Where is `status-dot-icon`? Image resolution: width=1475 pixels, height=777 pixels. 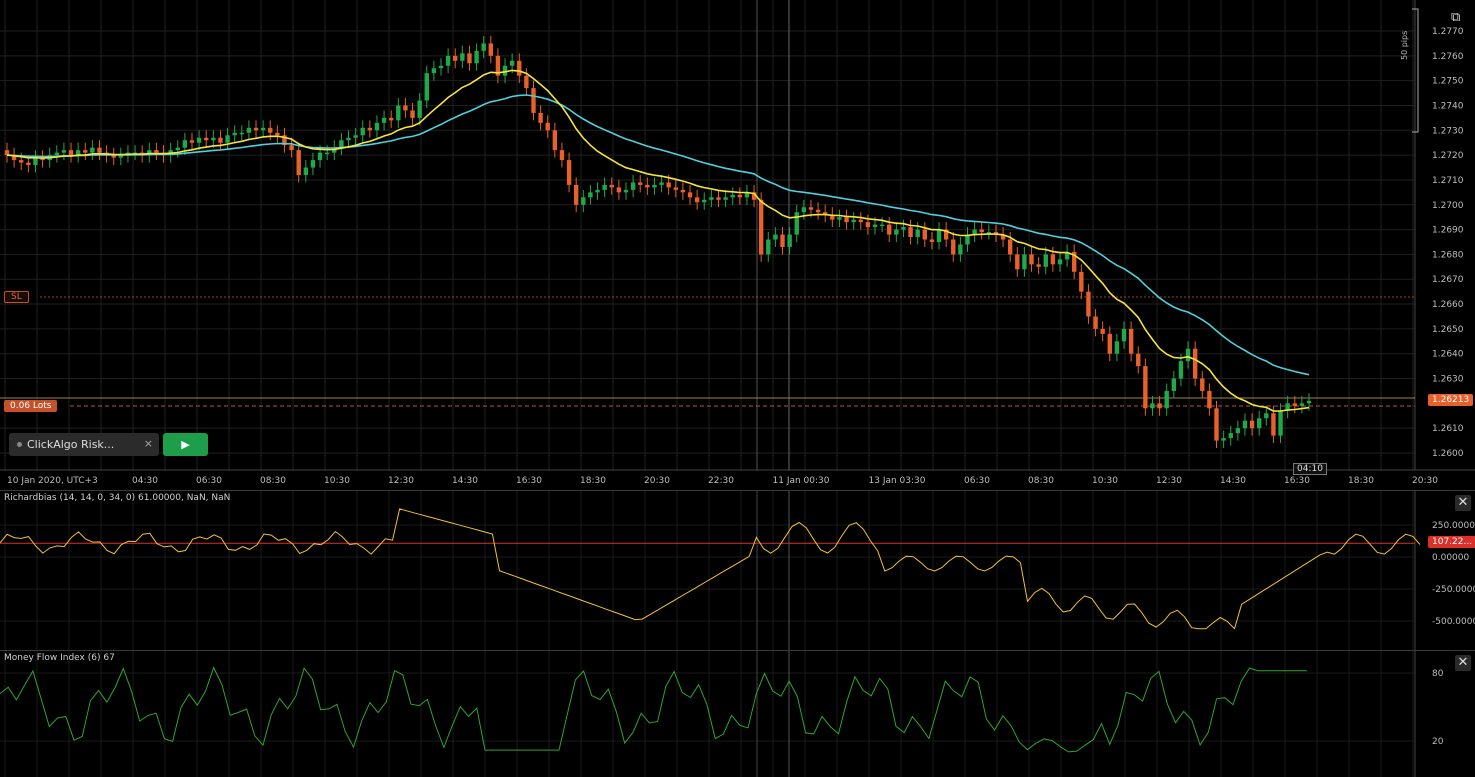 status-dot-icon is located at coordinates (19, 444).